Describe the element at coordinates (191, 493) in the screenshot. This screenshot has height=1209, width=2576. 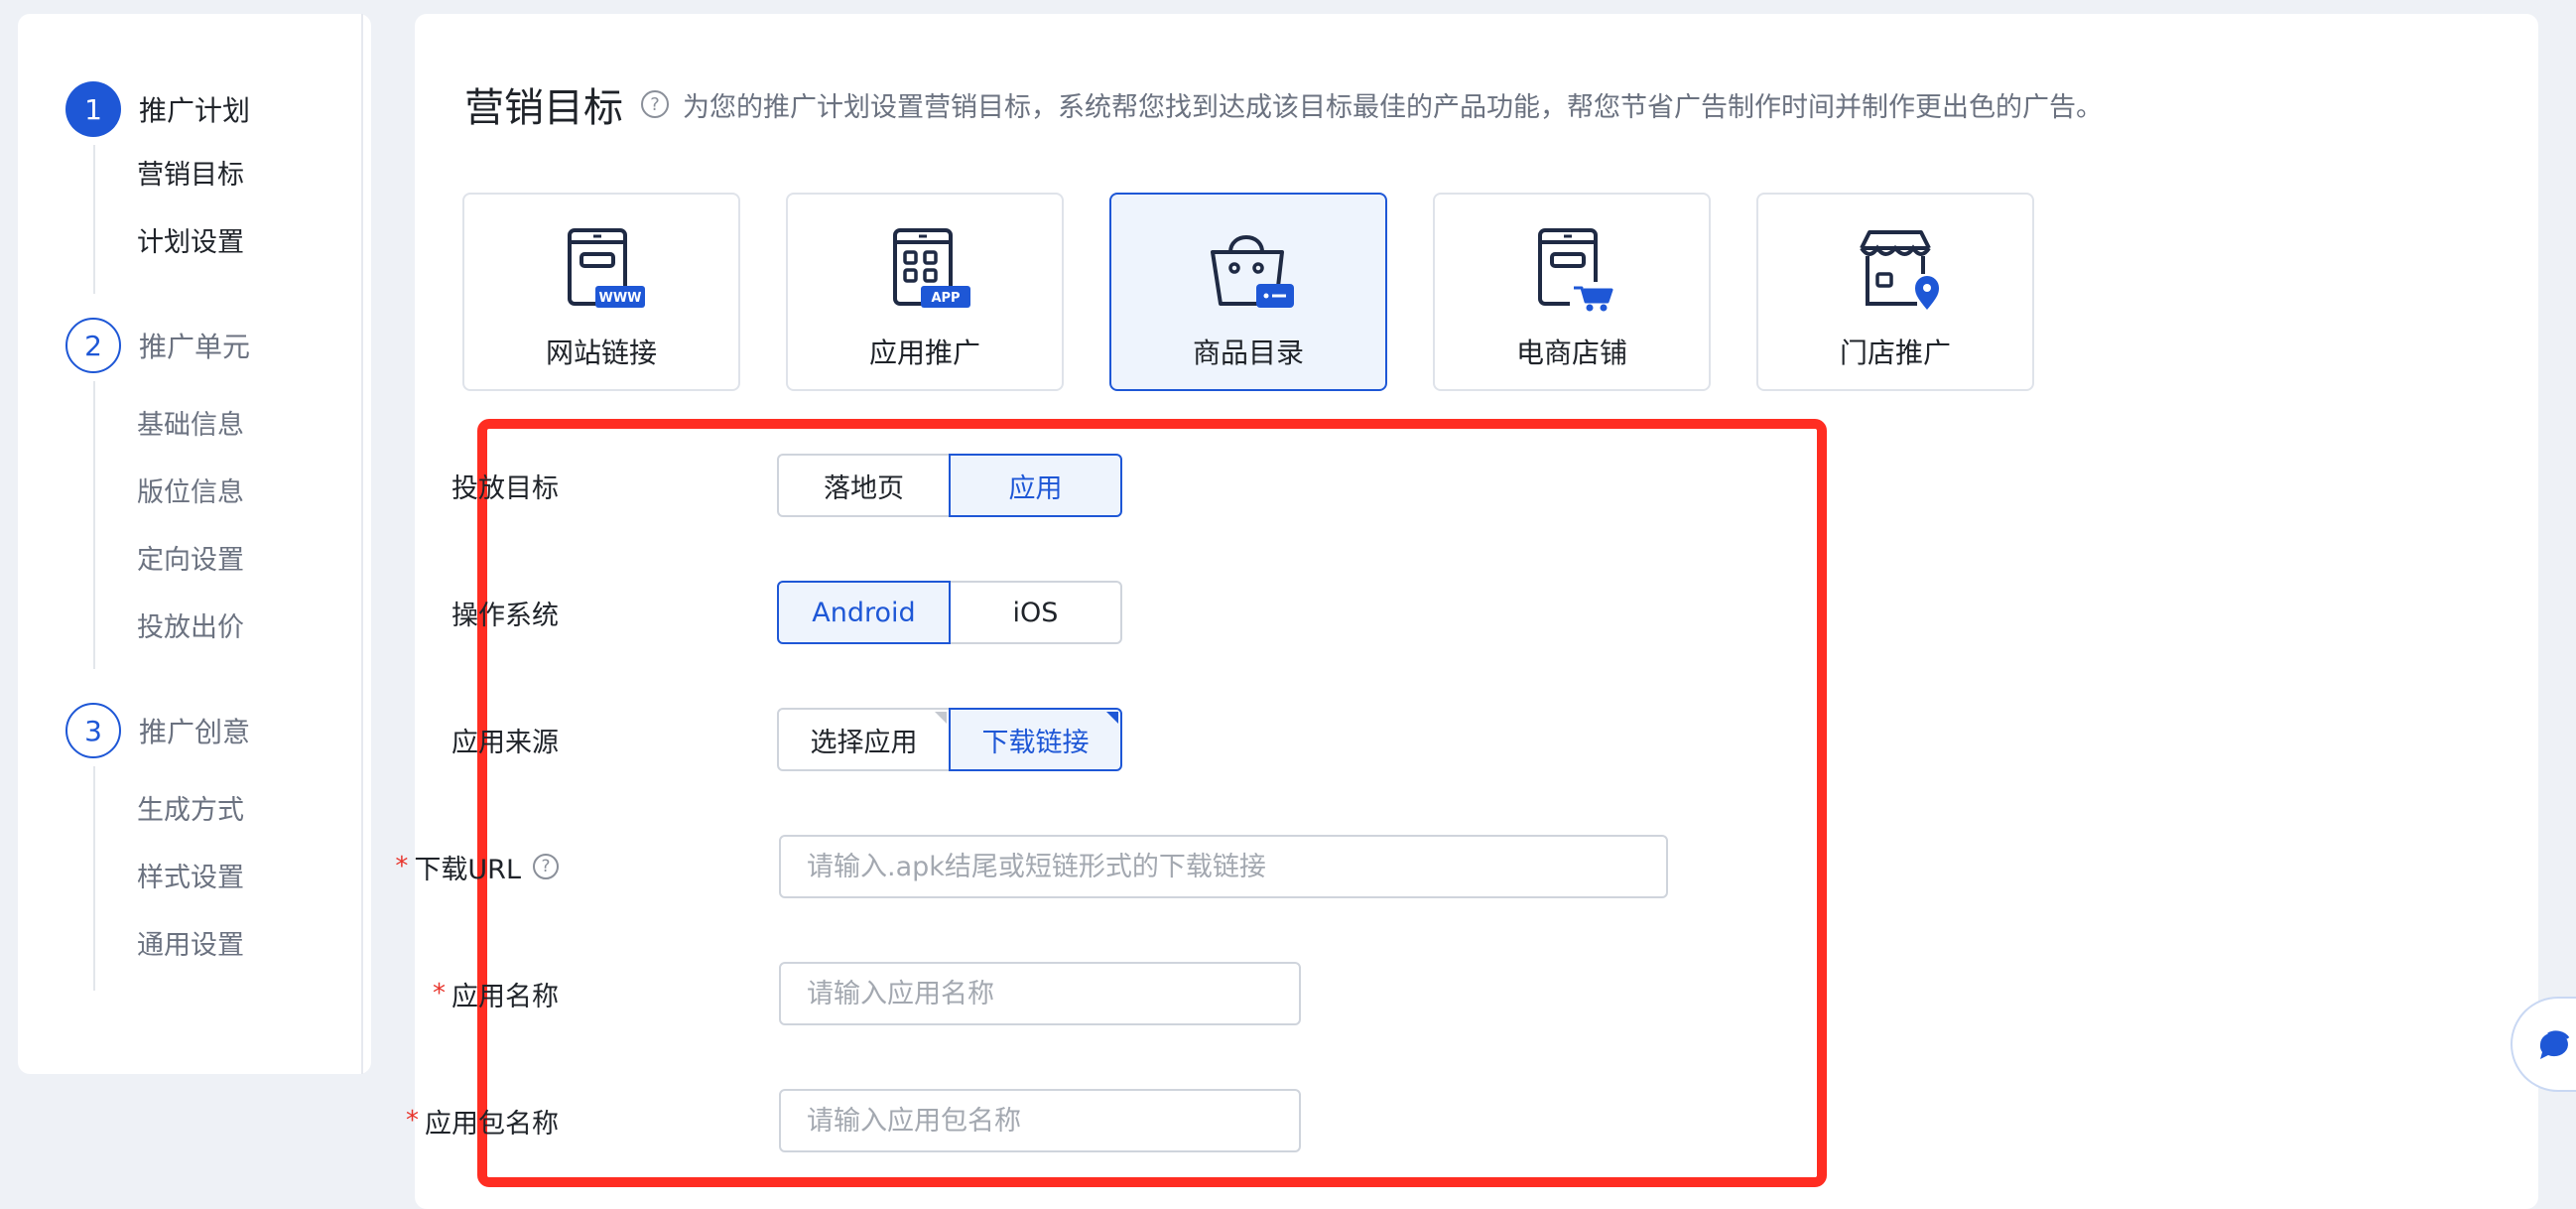
I see `sidebar-item-placement-info: 版位信息` at that location.